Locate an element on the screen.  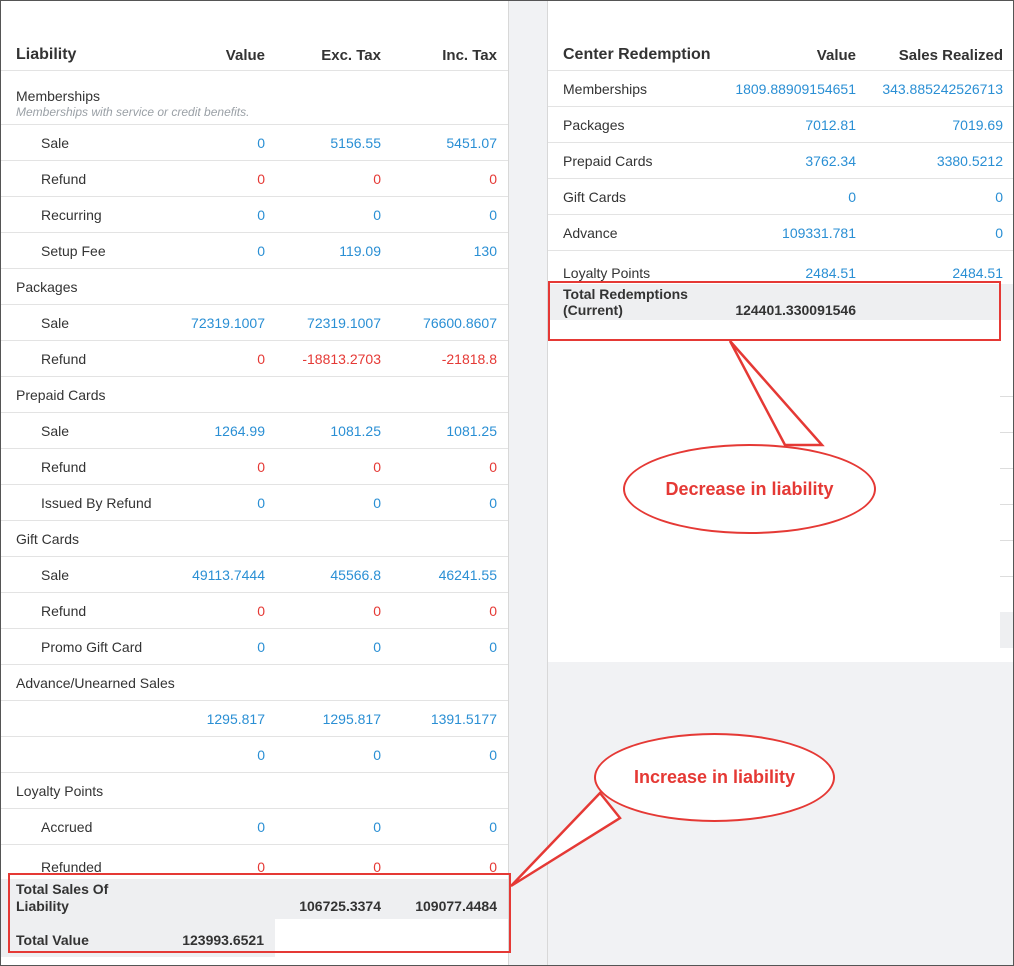
callout-decrease-text: Decrease in liability is located at coordinates (749, 488).